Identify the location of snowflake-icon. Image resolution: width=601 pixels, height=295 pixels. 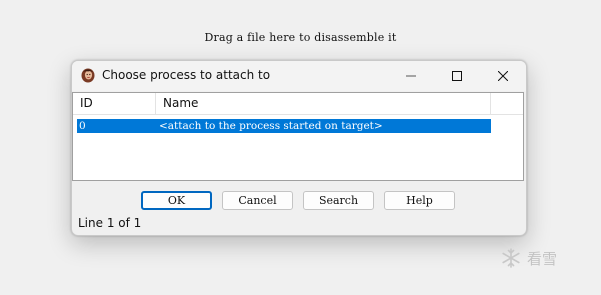
(511, 258).